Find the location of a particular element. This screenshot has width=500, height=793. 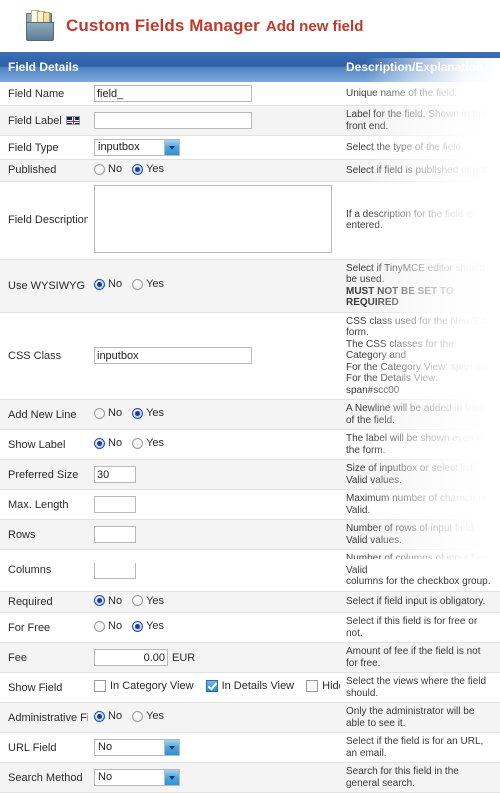

label-text: Columns is located at coordinates (30, 570).